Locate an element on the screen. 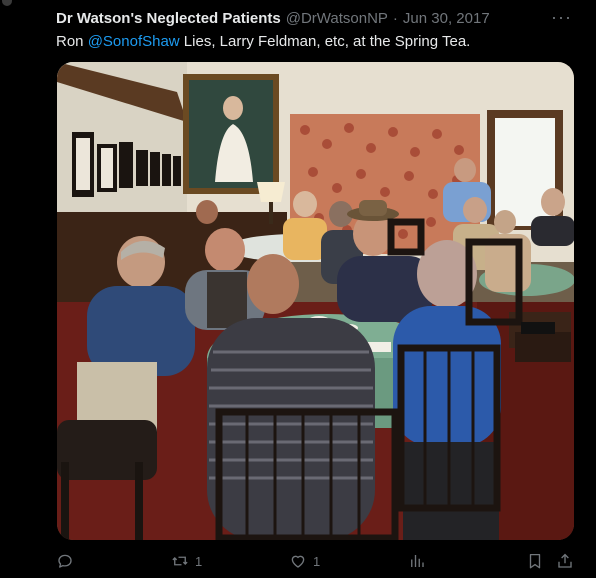 The image size is (596, 578). more-icon: ··· is located at coordinates (561, 17).